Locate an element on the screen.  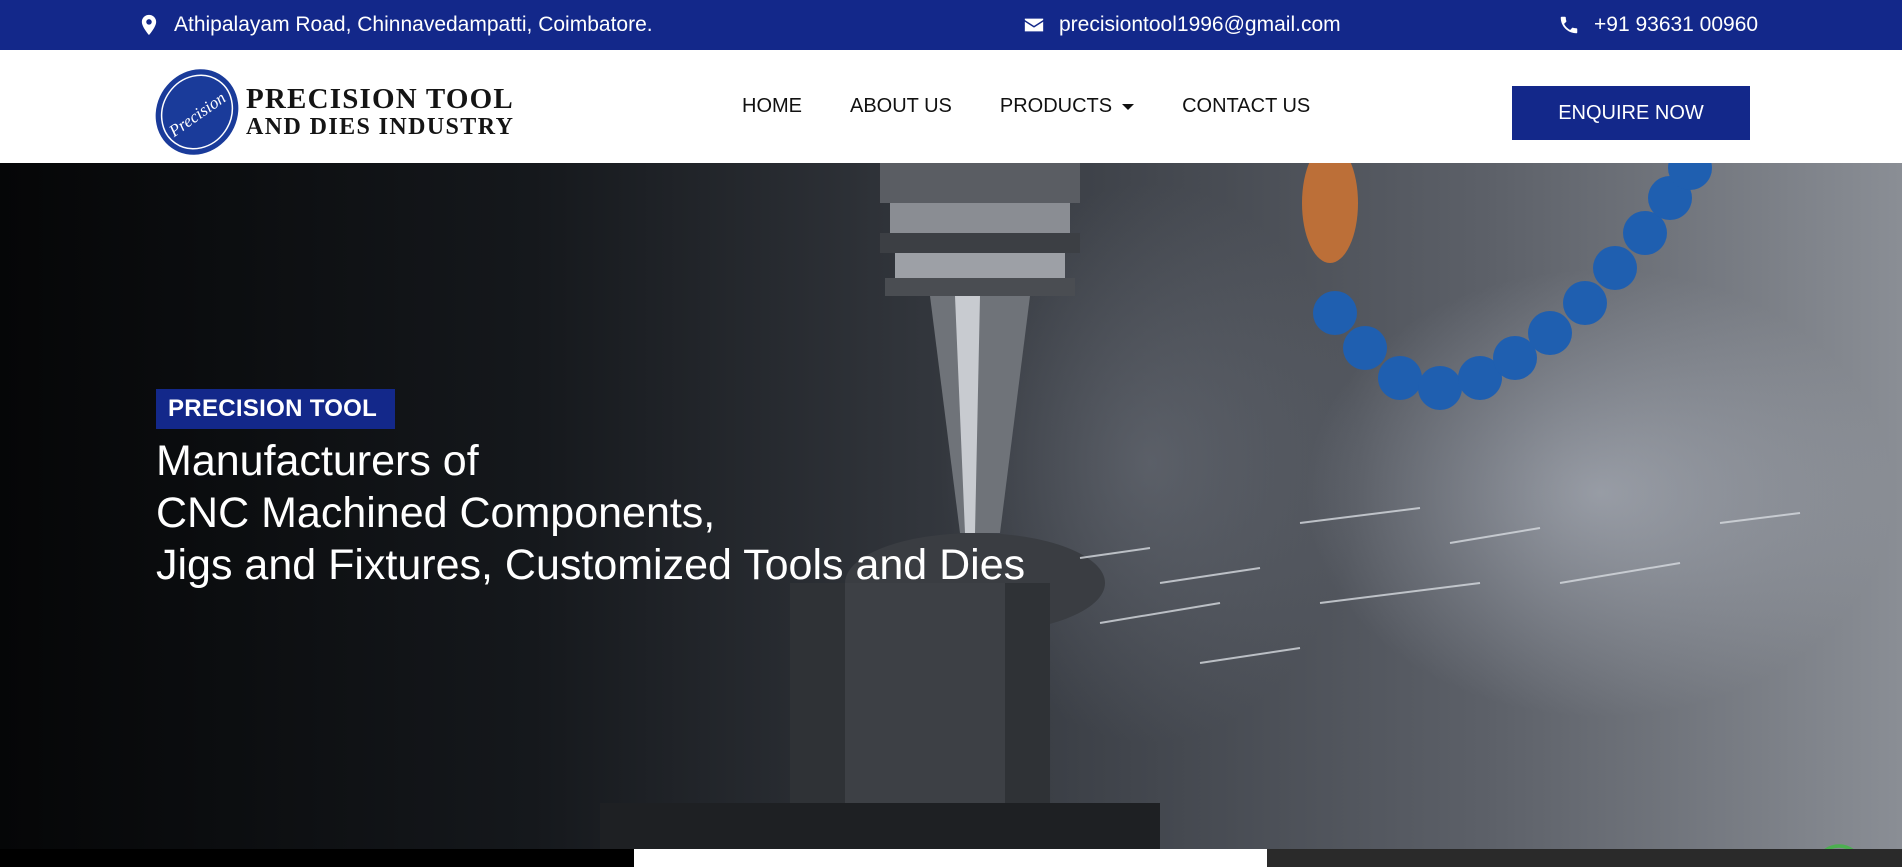
email-info: precisiontool1996@gmail.com is located at coordinates (1182, 25).